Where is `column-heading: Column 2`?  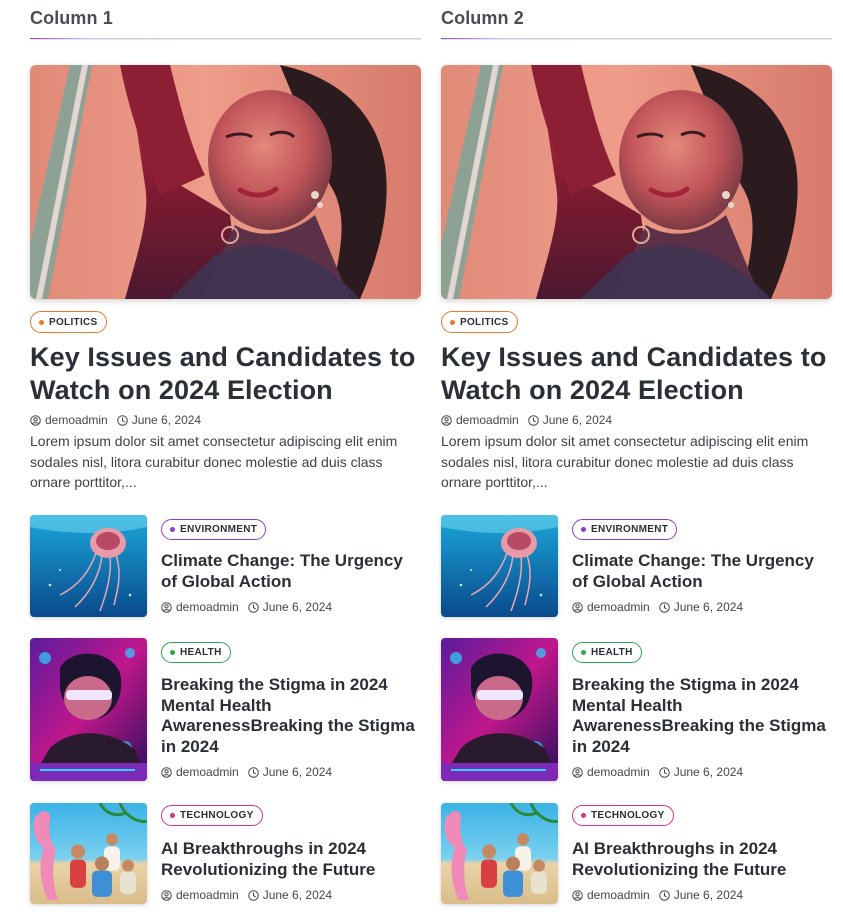
column-heading: Column 2 is located at coordinates (636, 20).